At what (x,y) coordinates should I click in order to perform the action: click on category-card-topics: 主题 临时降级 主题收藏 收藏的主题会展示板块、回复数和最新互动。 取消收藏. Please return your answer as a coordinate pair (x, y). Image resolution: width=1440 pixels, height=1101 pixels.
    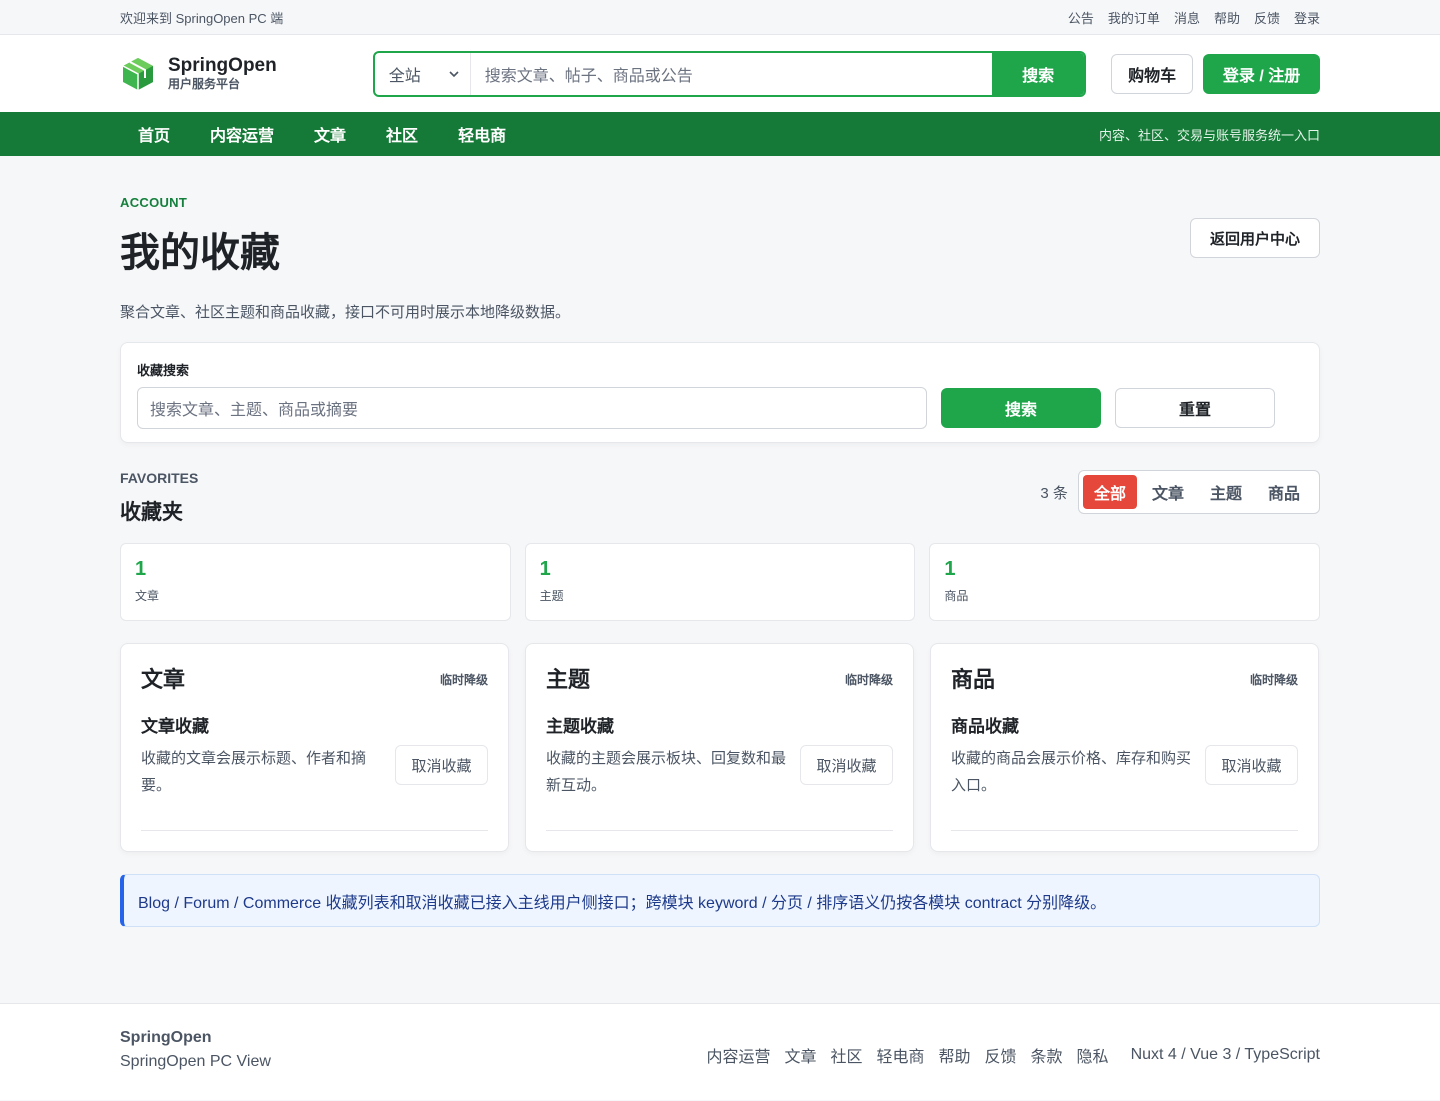
    Looking at the image, I should click on (719, 747).